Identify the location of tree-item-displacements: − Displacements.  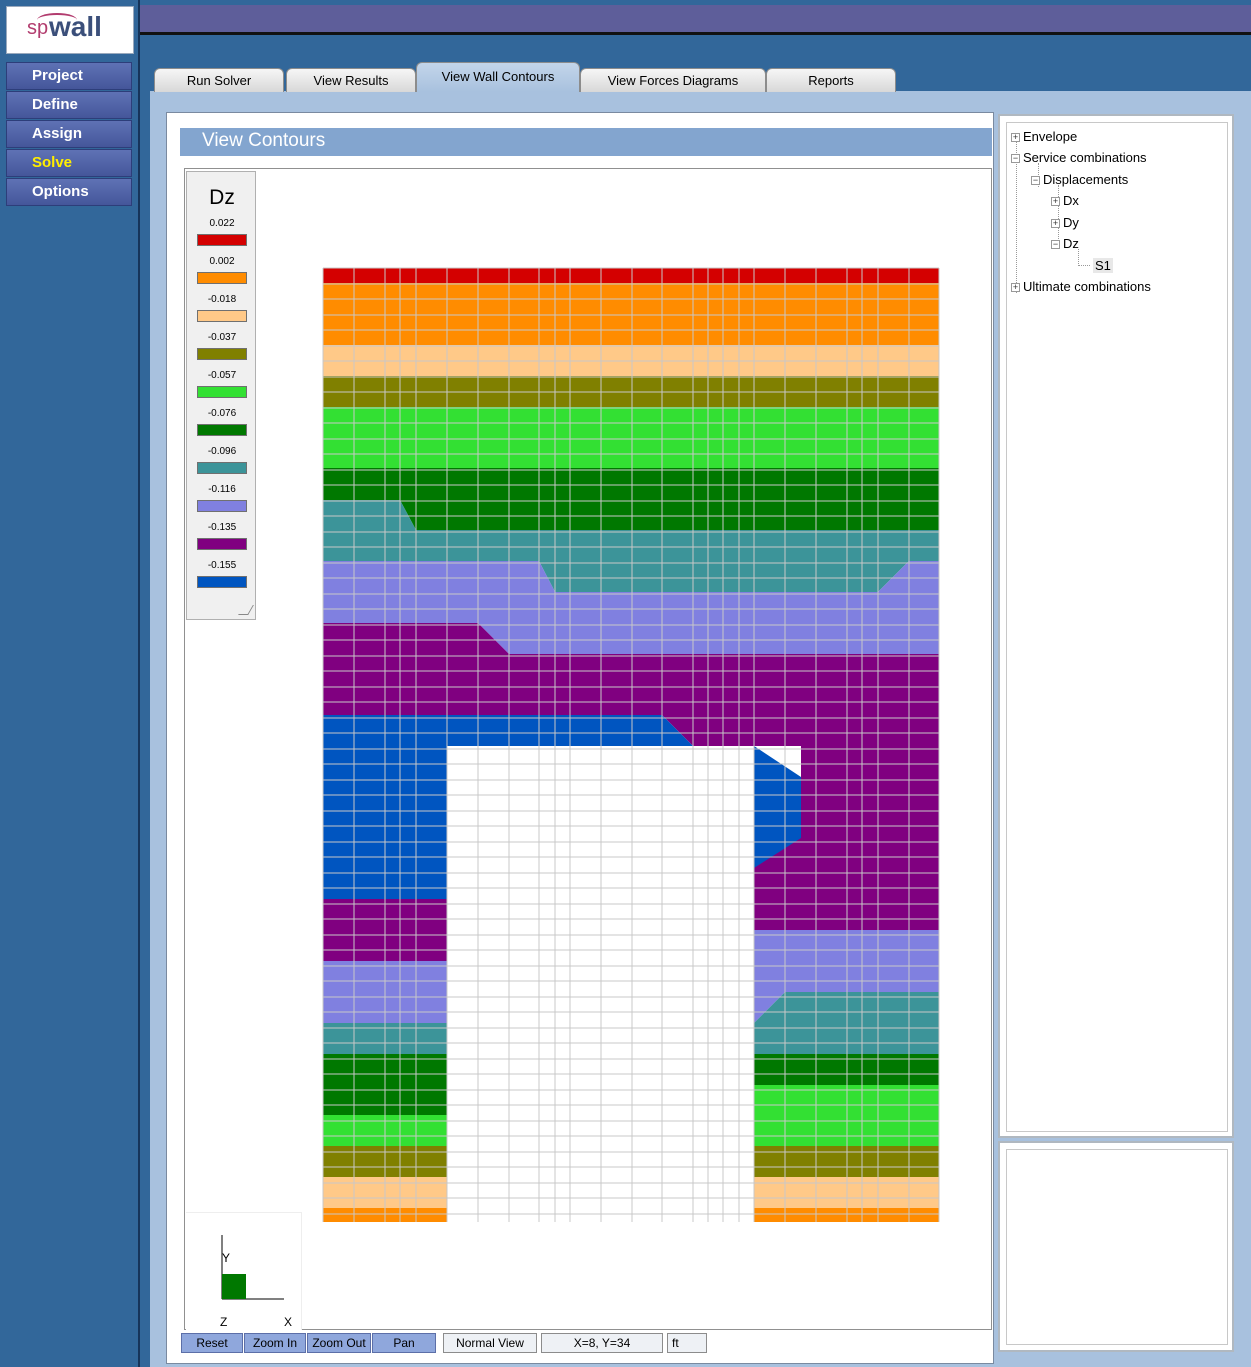
(1079, 179).